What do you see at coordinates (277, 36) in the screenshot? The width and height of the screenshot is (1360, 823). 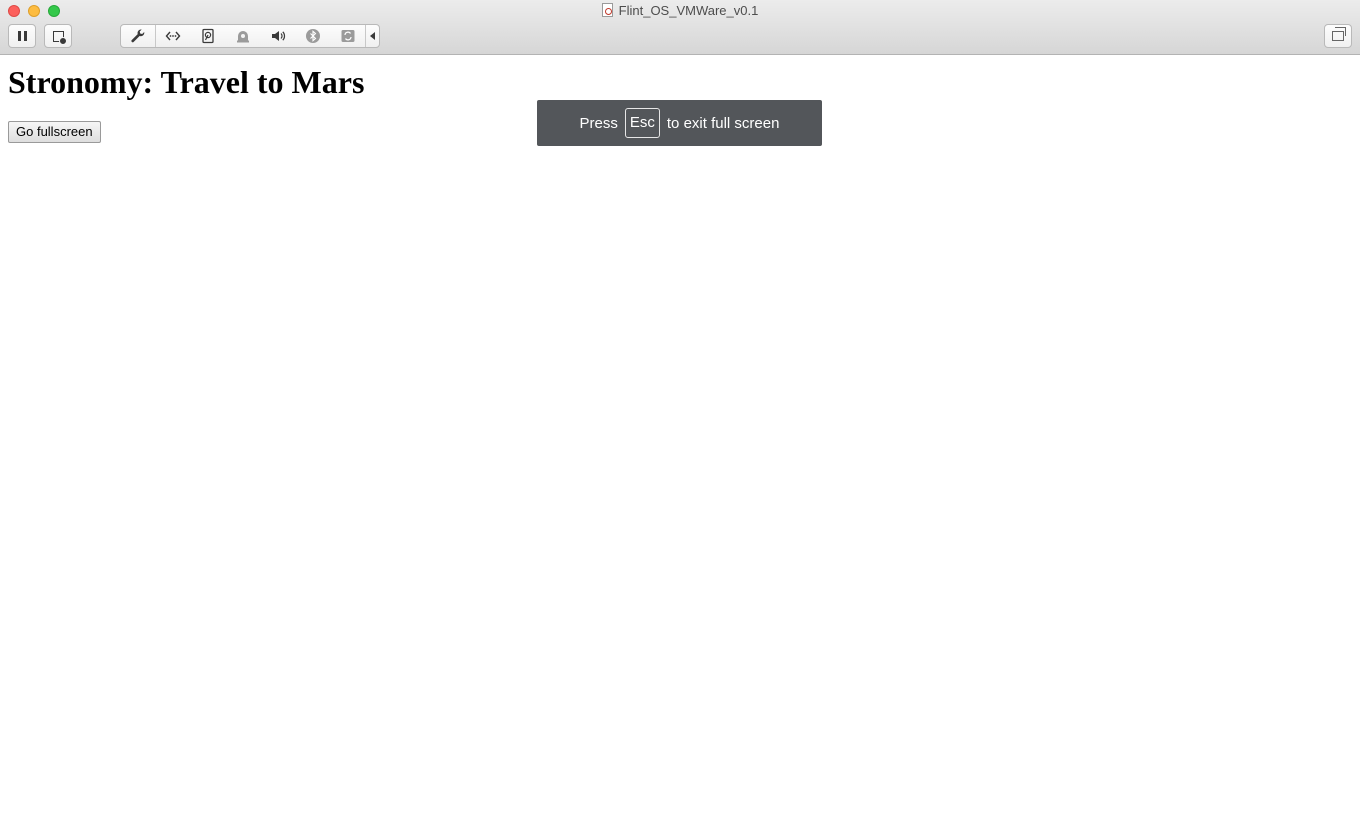 I see `sound-icon` at bounding box center [277, 36].